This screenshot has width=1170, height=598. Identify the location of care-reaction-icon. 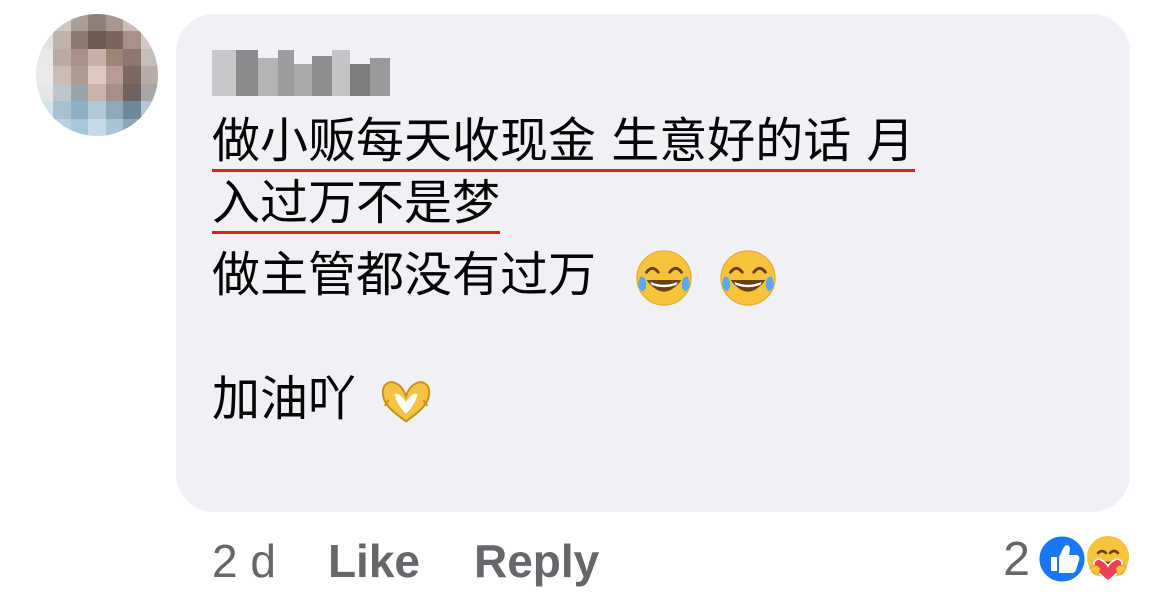
(1108, 559).